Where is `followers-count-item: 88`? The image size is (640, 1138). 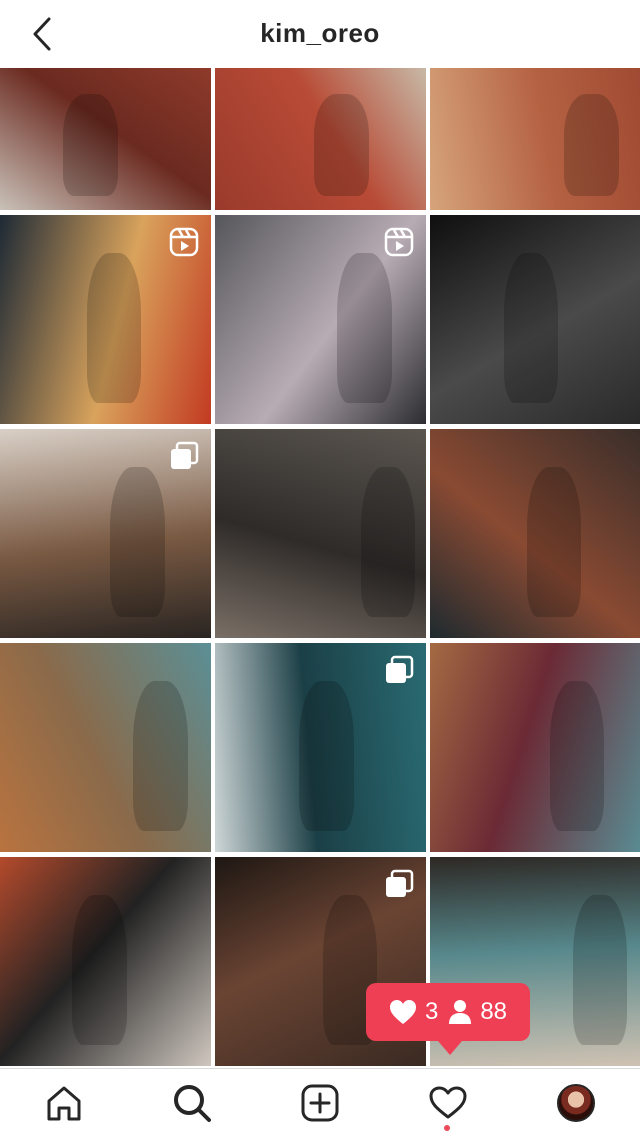
followers-count-item: 88 is located at coordinates (477, 1012).